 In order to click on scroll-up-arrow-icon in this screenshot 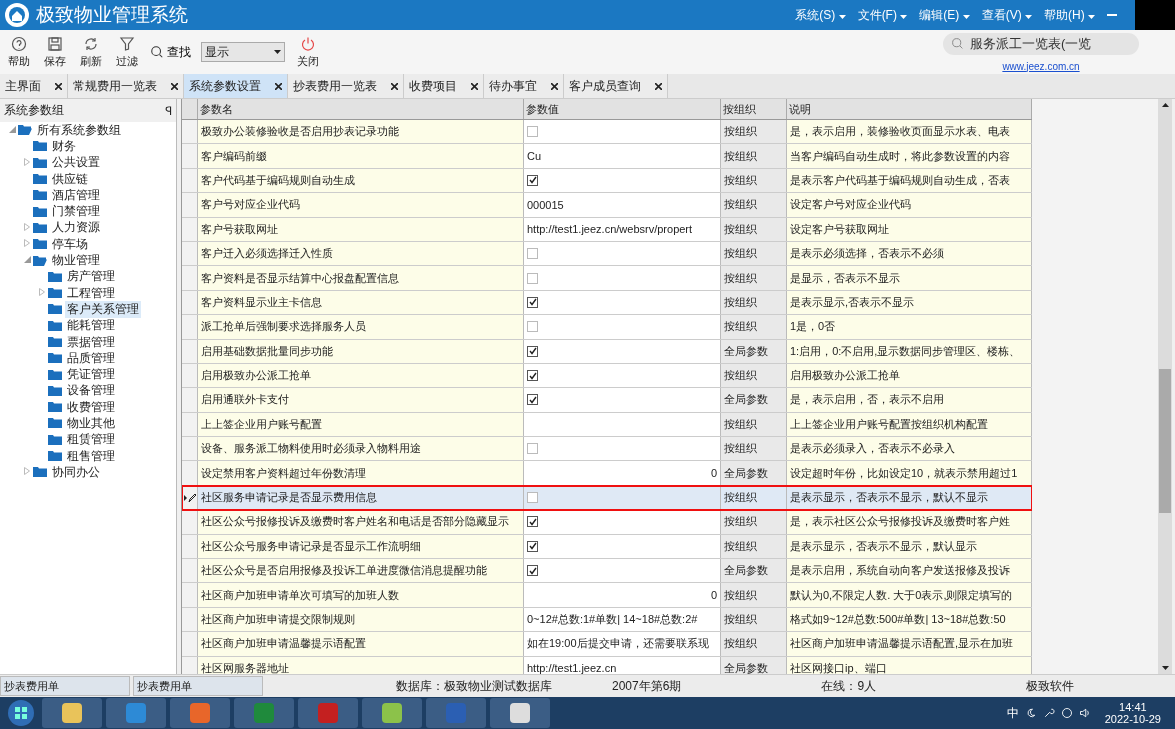, I will do `click(1165, 105)`.